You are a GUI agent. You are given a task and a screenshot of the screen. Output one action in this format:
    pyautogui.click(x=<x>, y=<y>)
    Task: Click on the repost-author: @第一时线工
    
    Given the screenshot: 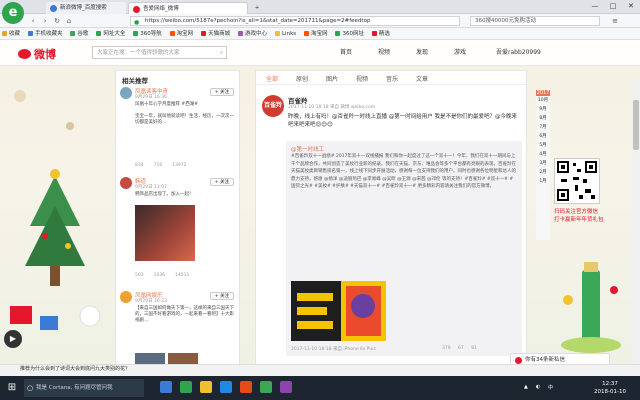 What is the action you would take?
    pyautogui.click(x=307, y=149)
    